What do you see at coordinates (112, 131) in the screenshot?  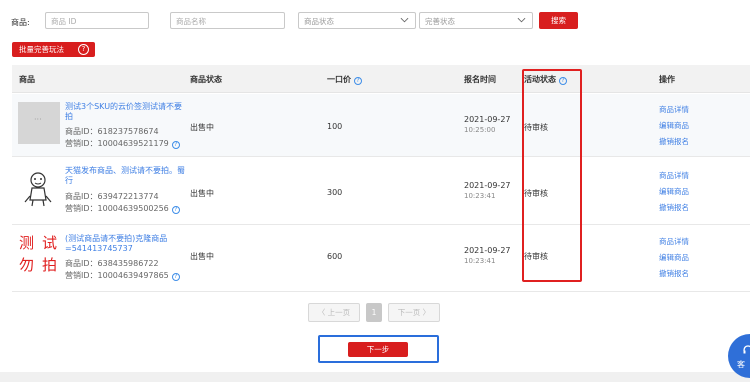 I see `product-id-text: 商品ID：618237578674` at bounding box center [112, 131].